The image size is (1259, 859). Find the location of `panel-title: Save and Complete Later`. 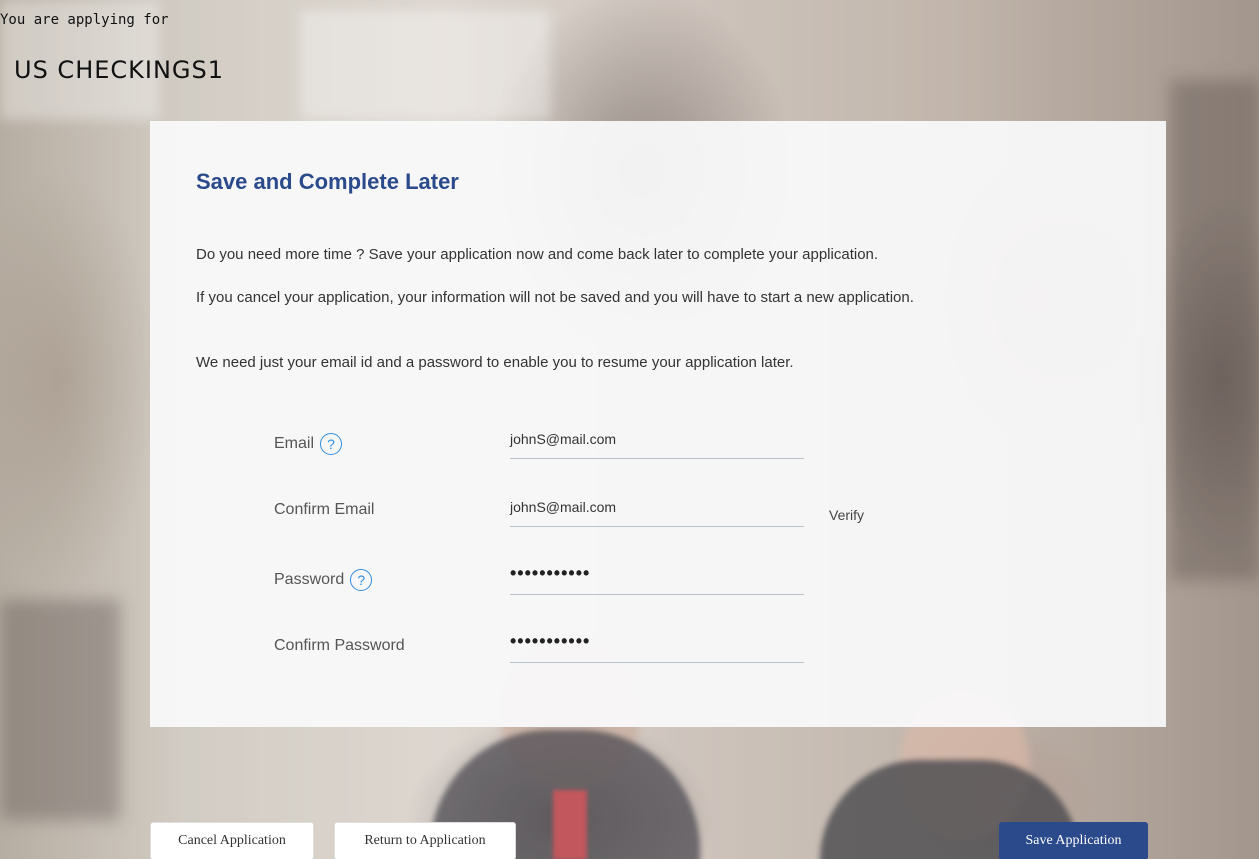

panel-title: Save and Complete Later is located at coordinates (327, 181).